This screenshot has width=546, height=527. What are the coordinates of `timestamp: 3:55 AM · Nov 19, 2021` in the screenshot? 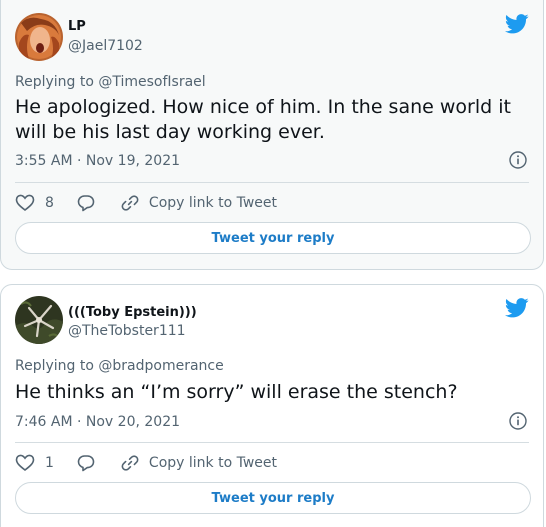 It's located at (97, 161).